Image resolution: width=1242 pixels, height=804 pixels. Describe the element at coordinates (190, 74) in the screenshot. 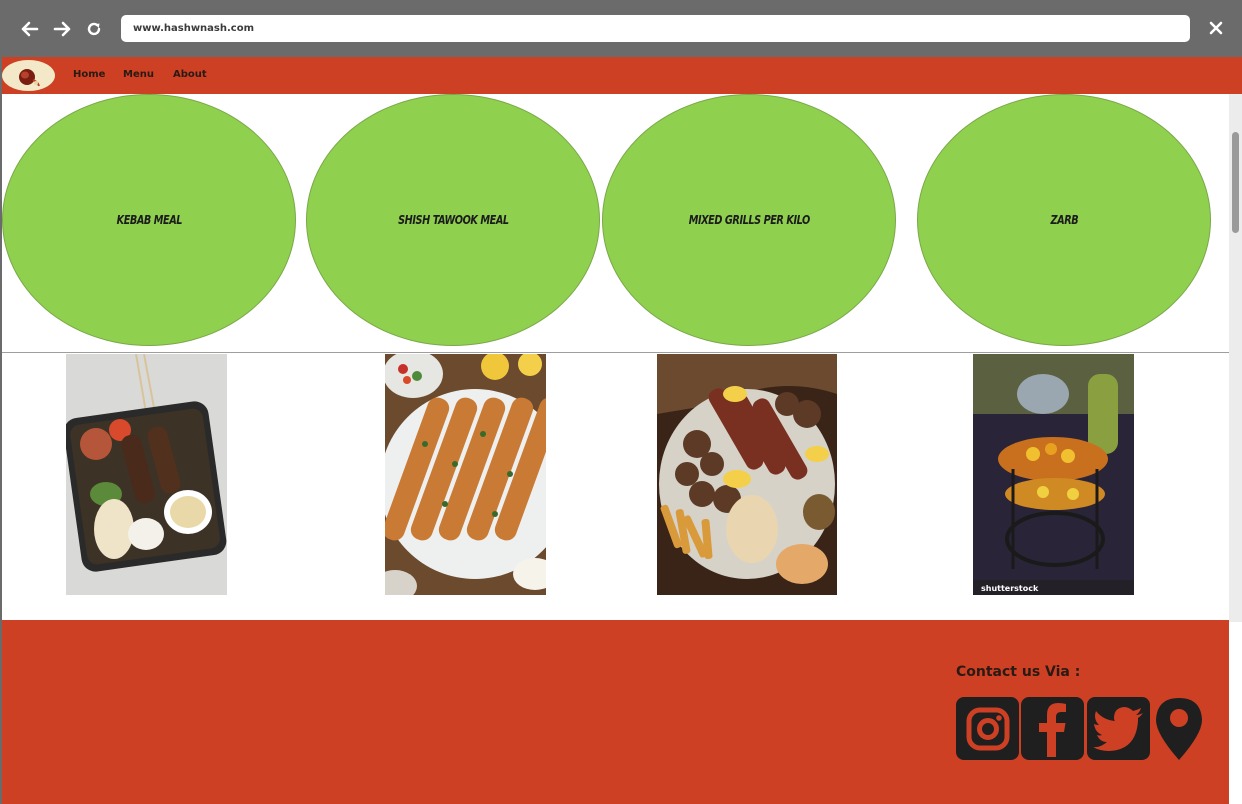

I see `nav-about: About` at that location.